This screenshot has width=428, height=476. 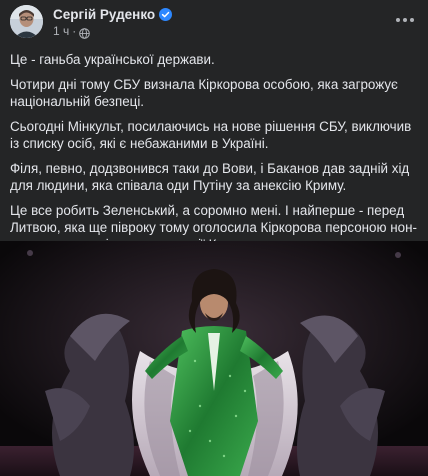 What do you see at coordinates (85, 32) in the screenshot?
I see `globe-icon` at bounding box center [85, 32].